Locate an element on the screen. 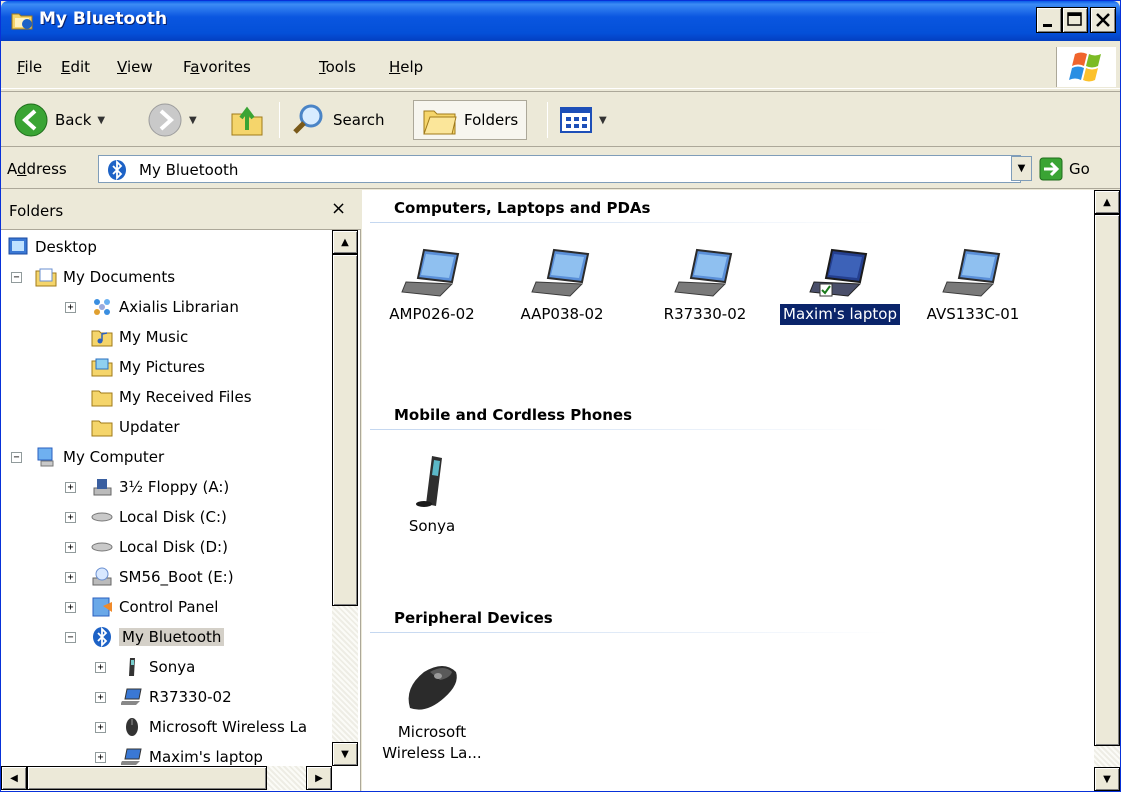 This screenshot has height=792, width=1121. phone-icon is located at coordinates (132, 667).